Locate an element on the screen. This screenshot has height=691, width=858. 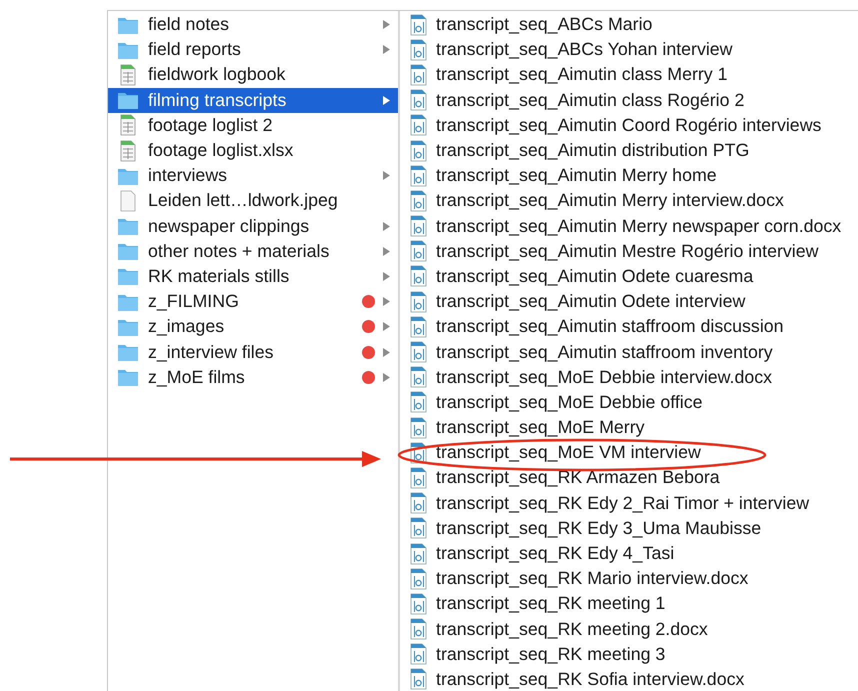
file-name: transcript_seq_ABCs Mario is located at coordinates (544, 25).